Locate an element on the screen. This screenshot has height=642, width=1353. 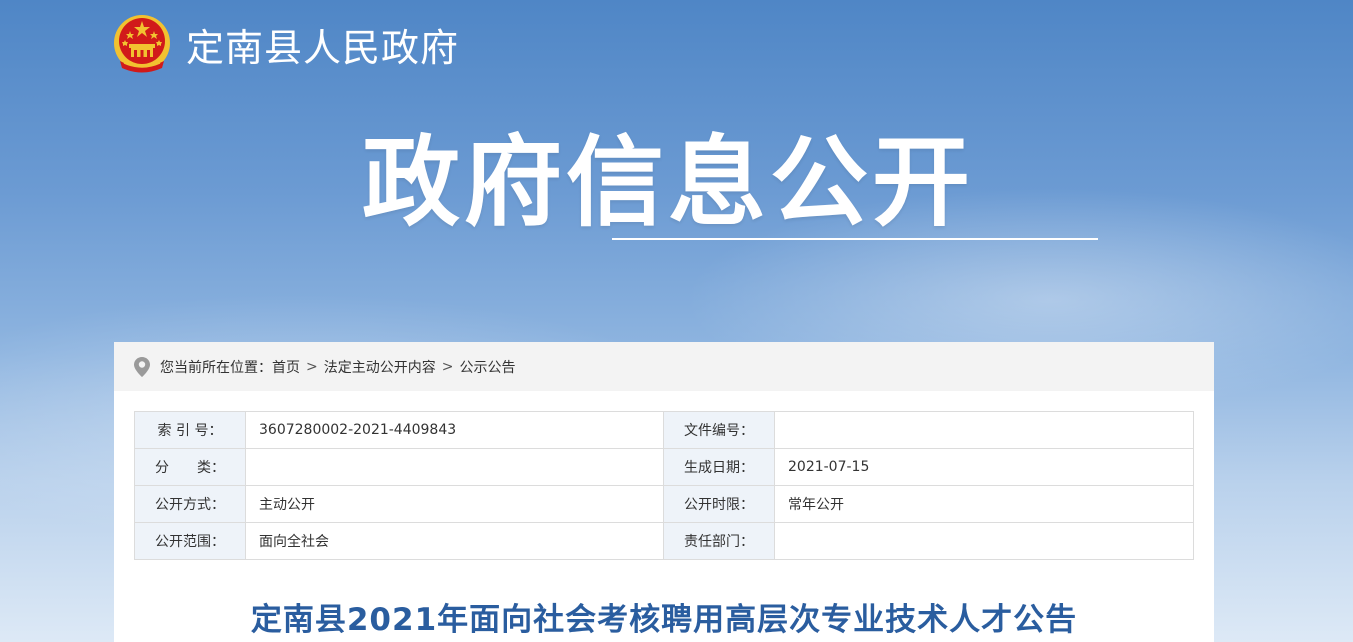
page-title: 政府信息公开 is located at coordinates (668, 183).